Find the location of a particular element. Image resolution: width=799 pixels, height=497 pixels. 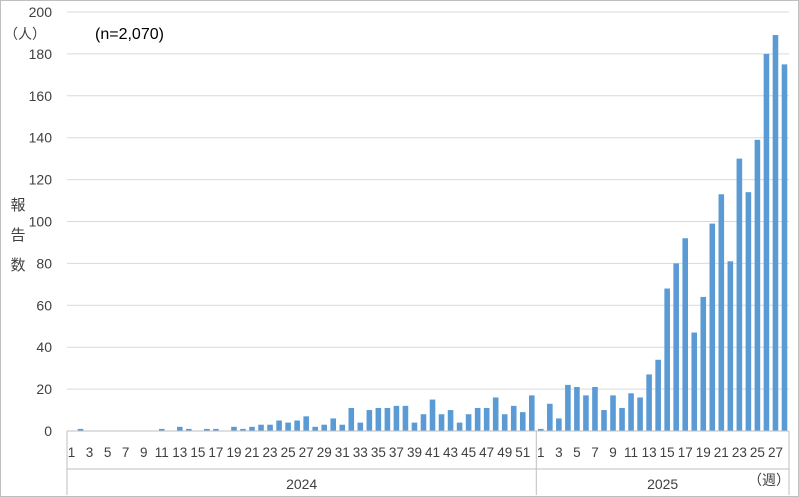

x-tick-label: 29 is located at coordinates (324, 452).